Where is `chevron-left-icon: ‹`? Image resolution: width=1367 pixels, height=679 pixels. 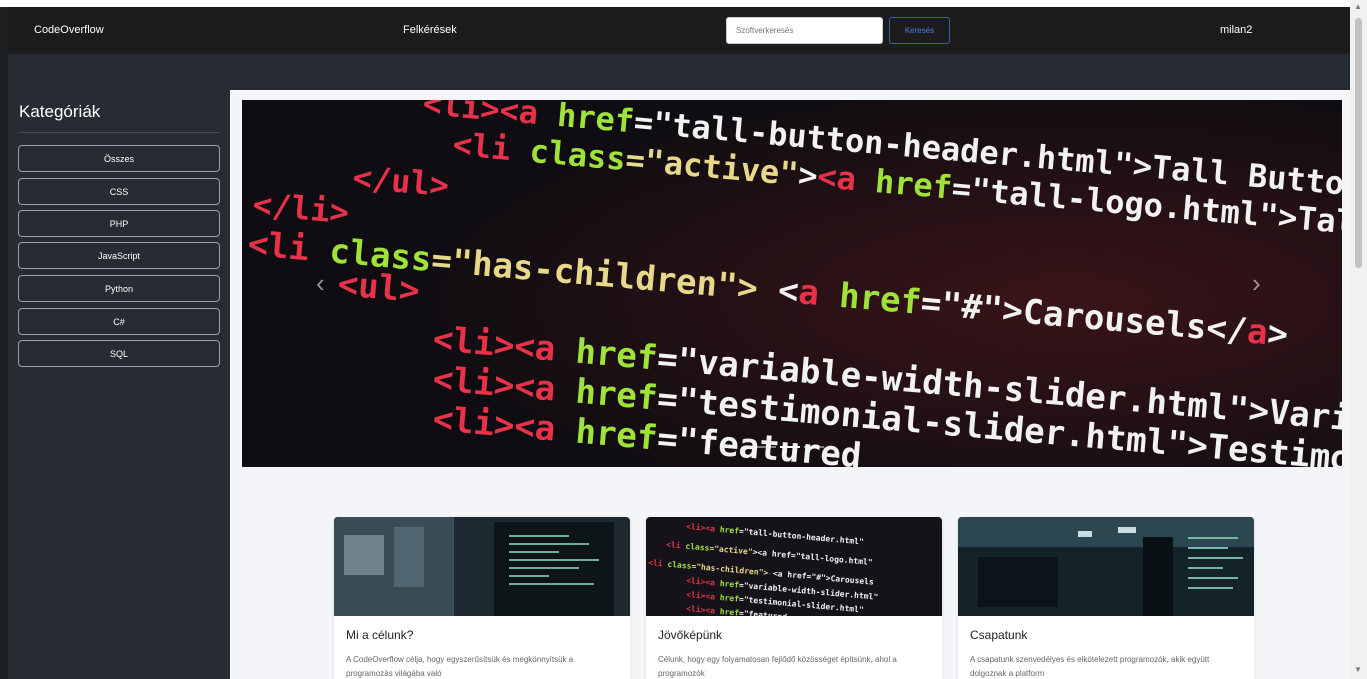 chevron-left-icon: ‹ is located at coordinates (320, 283).